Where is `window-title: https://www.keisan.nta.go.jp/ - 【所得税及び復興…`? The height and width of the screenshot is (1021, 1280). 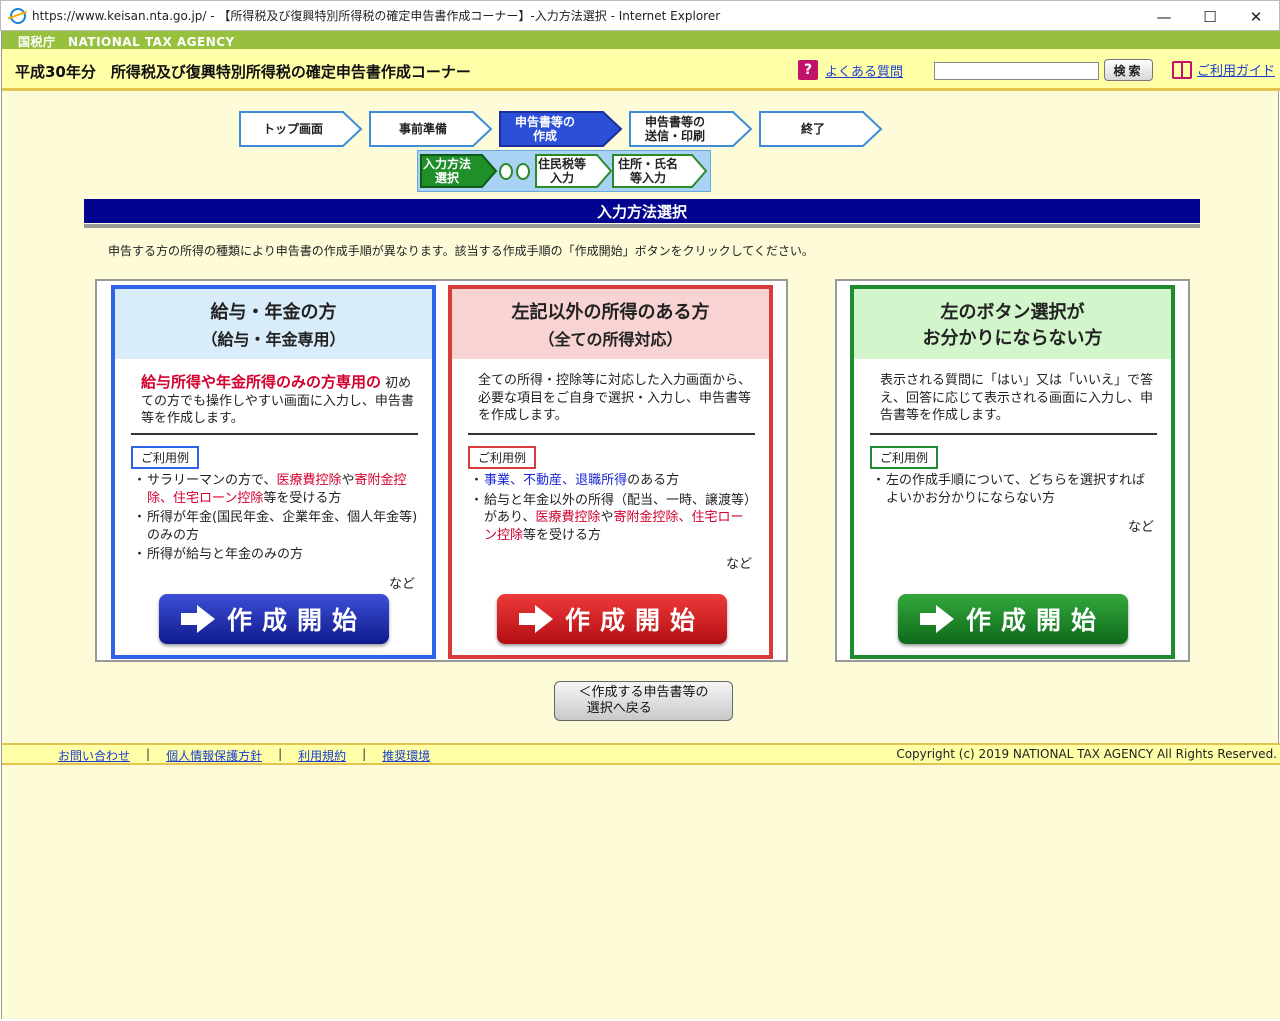
window-title: https://www.keisan.nta.go.jp/ - 【所得税及び復興… is located at coordinates (376, 16).